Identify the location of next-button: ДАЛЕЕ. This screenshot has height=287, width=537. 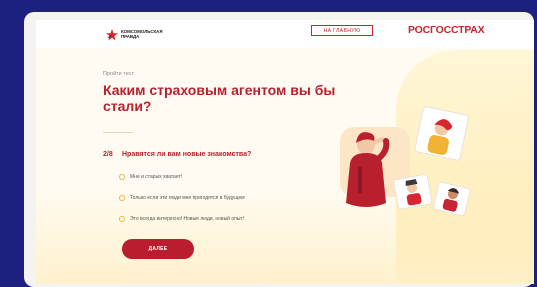
(158, 249).